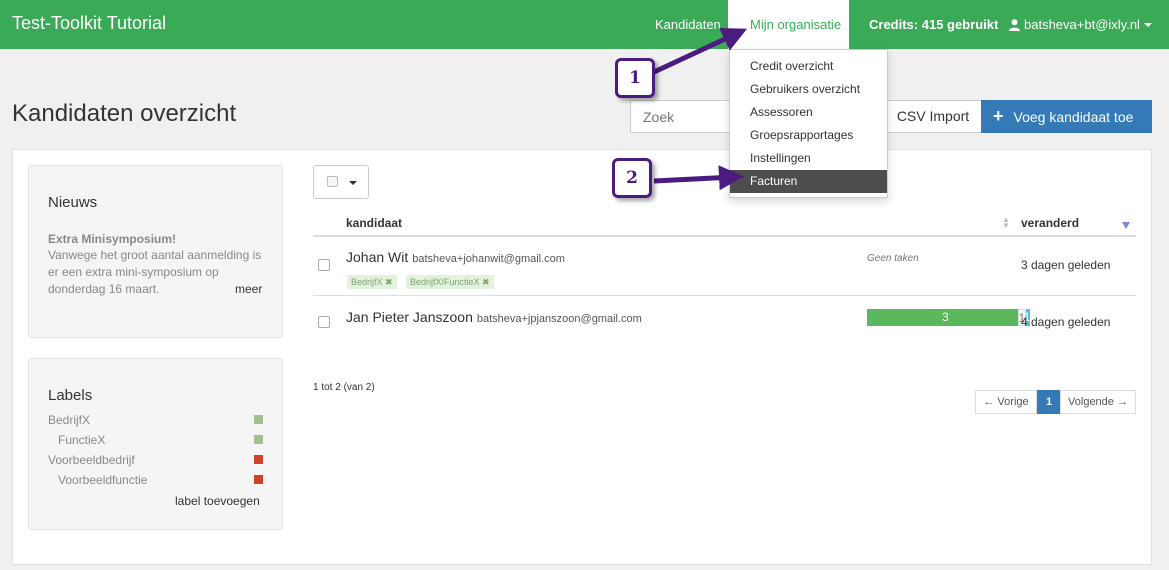 Image resolution: width=1169 pixels, height=570 pixels. What do you see at coordinates (632, 178) in the screenshot?
I see `annotation-callout-2: 2` at bounding box center [632, 178].